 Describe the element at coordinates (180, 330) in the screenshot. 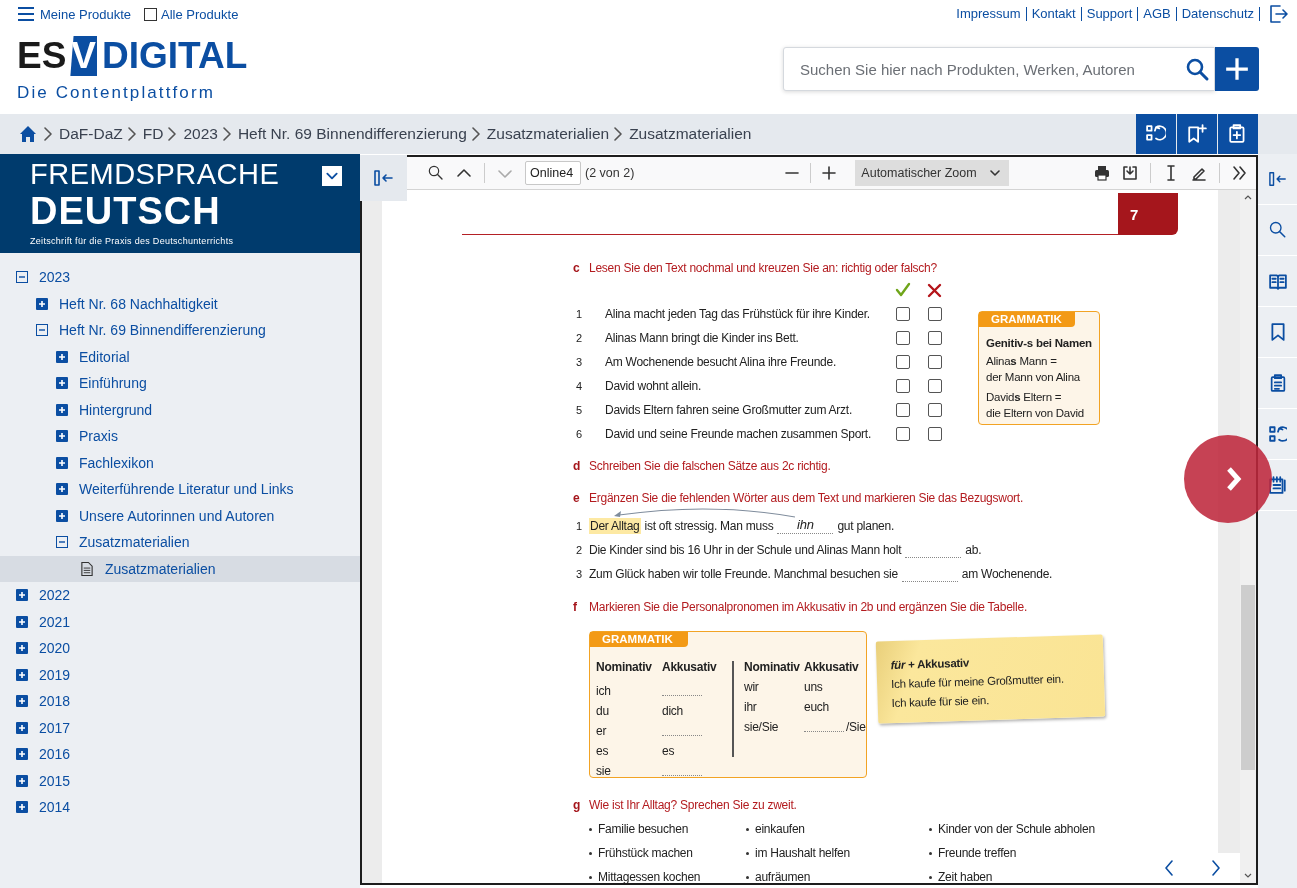

I see `tree-item: Heft Nr. 69 Binnendifferenzierung` at that location.